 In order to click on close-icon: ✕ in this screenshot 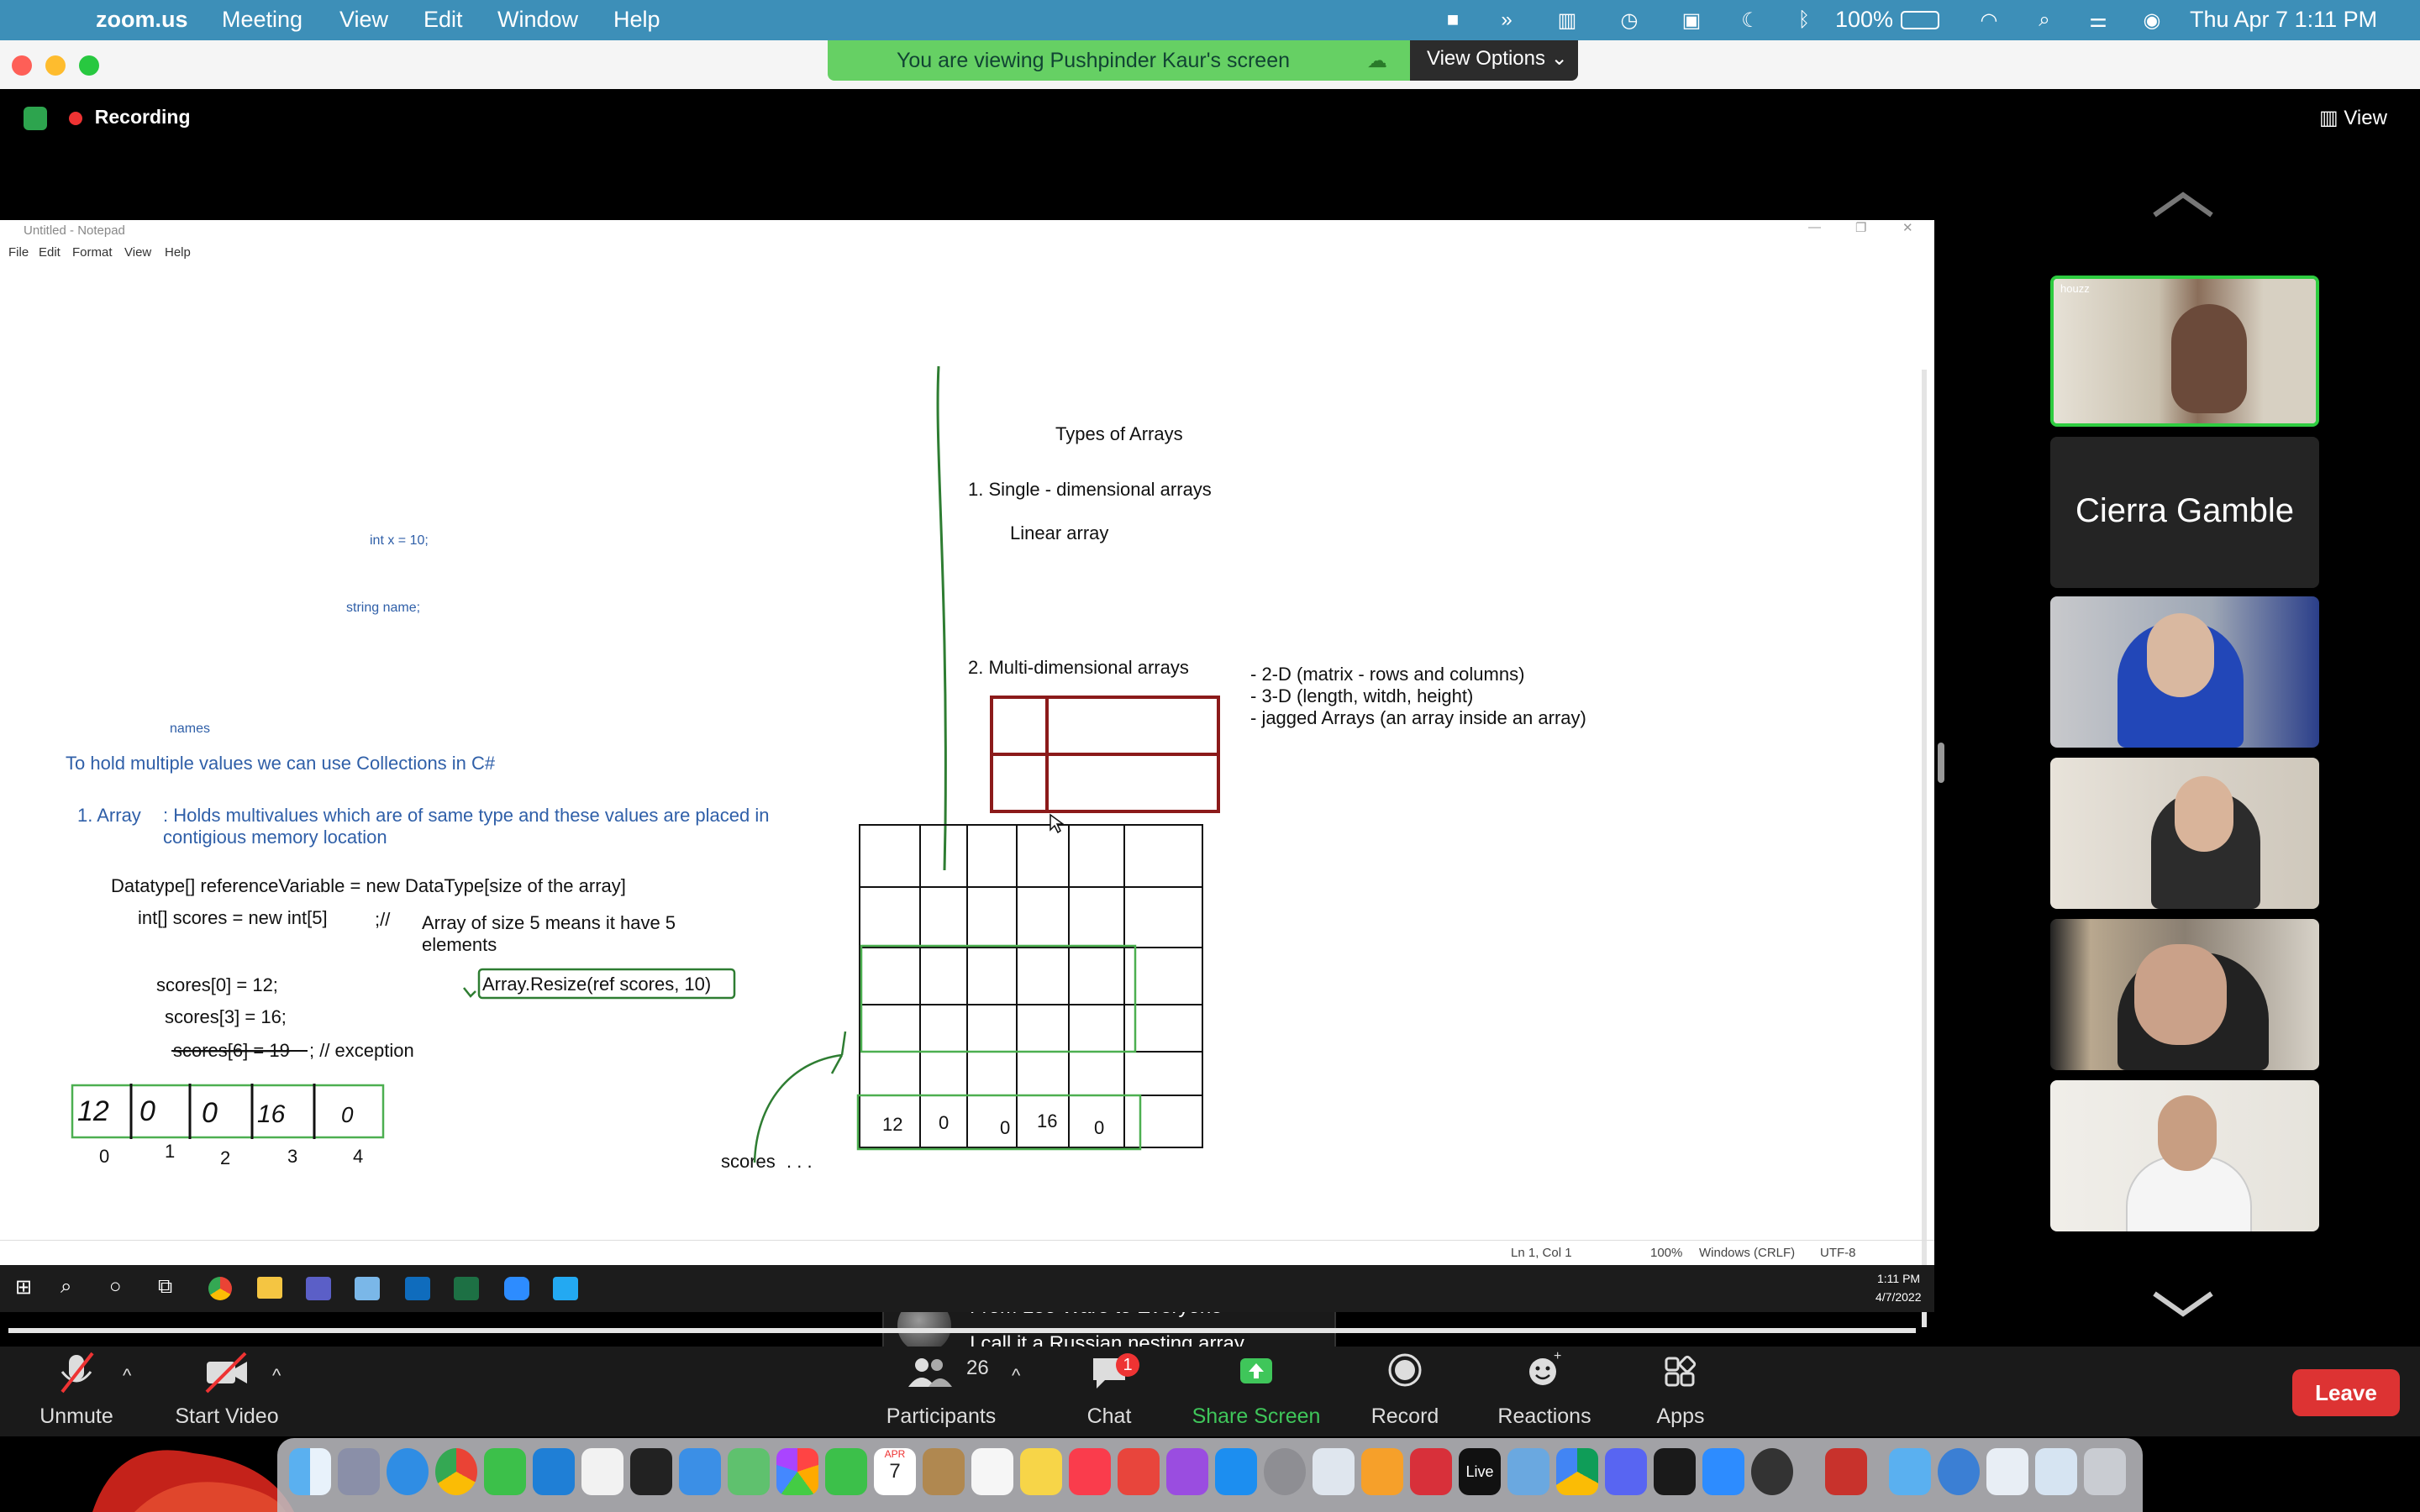, I will do `click(1908, 227)`.